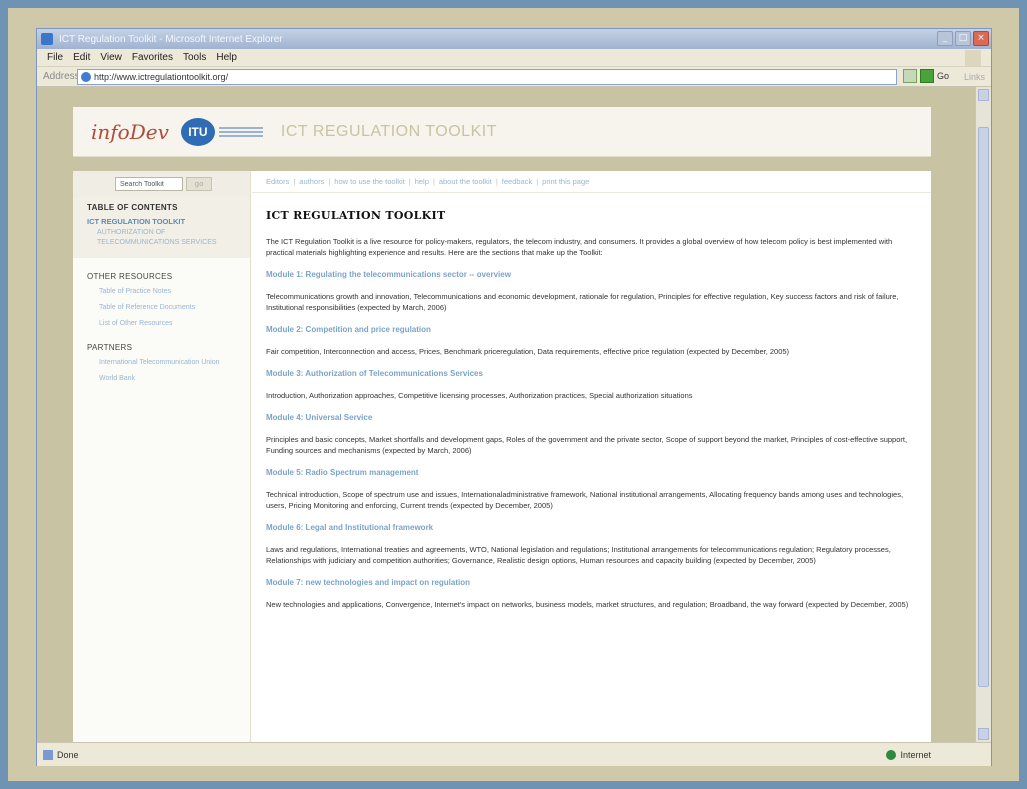 This screenshot has height=789, width=1027. What do you see at coordinates (514, 754) in the screenshot?
I see `status-bar: Done Internet` at bounding box center [514, 754].